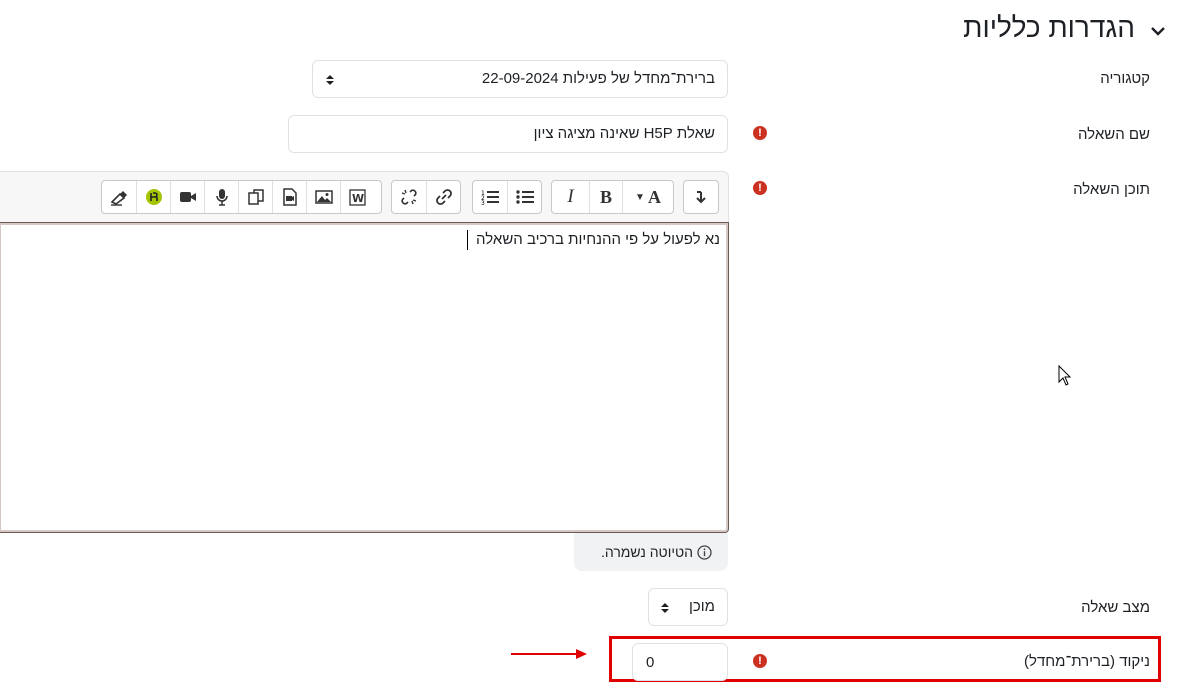 The width and height of the screenshot is (1182, 686). What do you see at coordinates (650, 662) in the screenshot?
I see `default-mark-value: 0` at bounding box center [650, 662].